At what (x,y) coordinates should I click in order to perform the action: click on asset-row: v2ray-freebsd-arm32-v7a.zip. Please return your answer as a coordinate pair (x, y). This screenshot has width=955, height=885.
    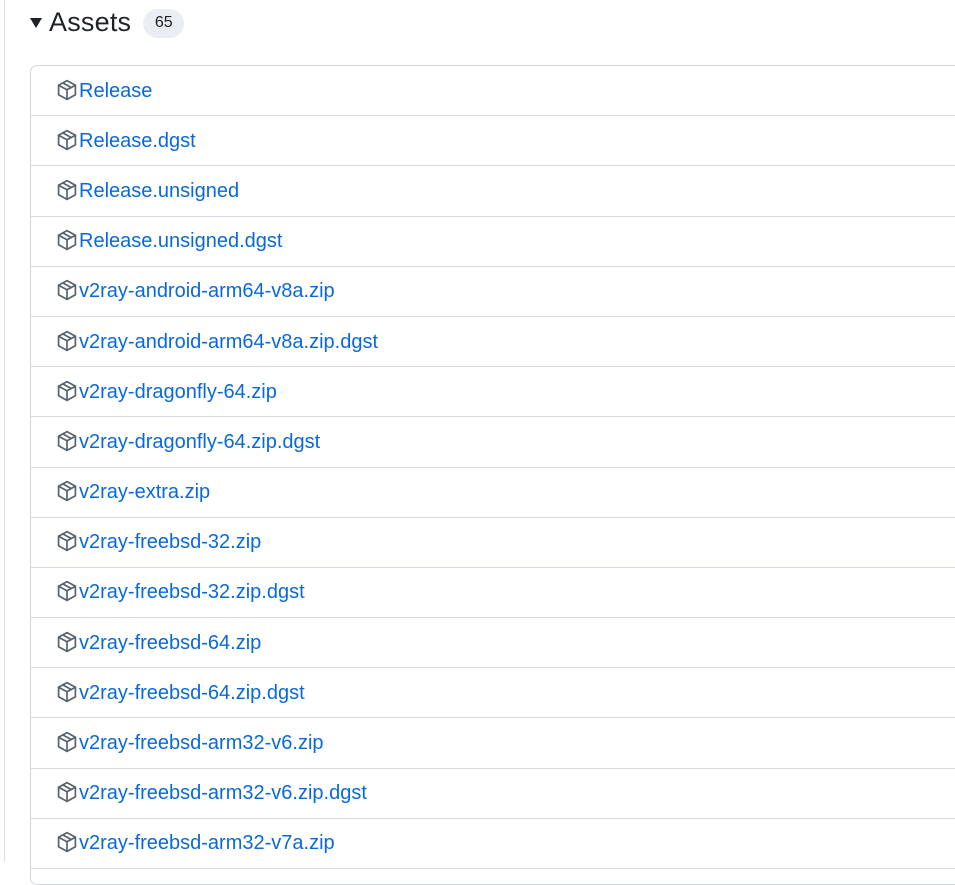
    Looking at the image, I should click on (493, 844).